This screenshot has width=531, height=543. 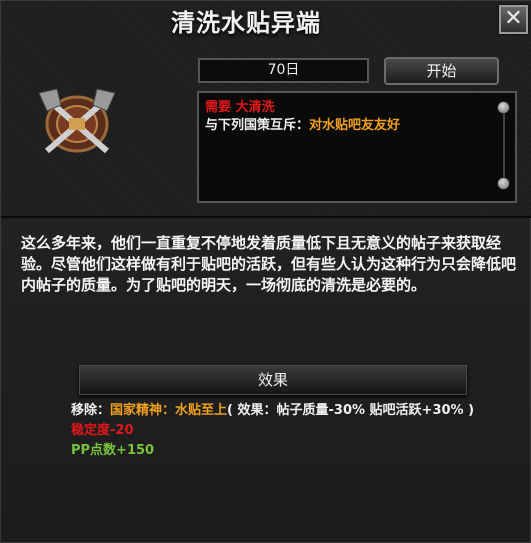 I want to click on effect-remove-line: 移除：国家精神：水贴至上( 效果：帖子质量-30% 贴吧活跃+30% ), so click(x=272, y=411).